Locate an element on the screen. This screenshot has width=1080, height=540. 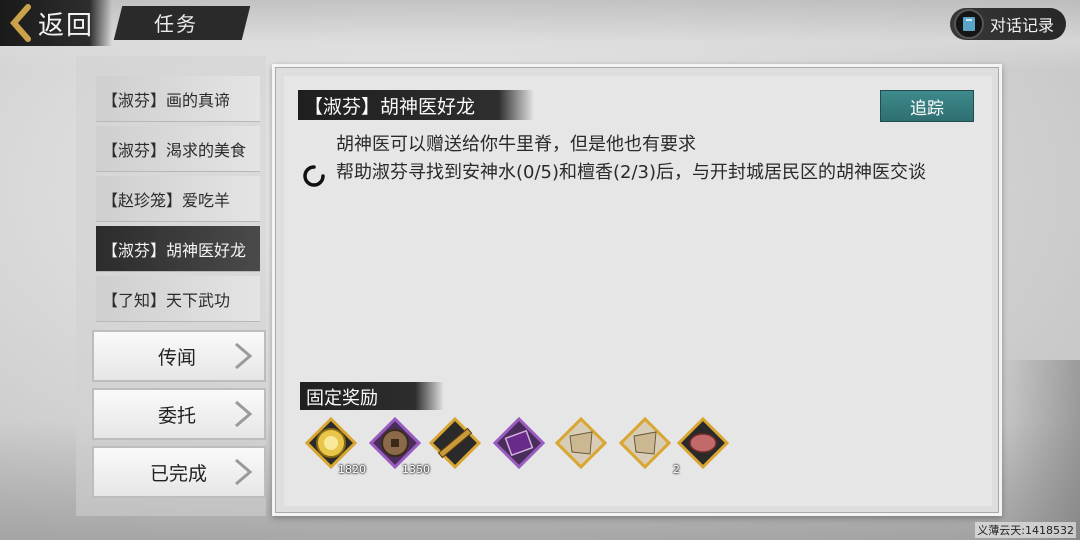
track-button: 追踪 is located at coordinates (927, 106).